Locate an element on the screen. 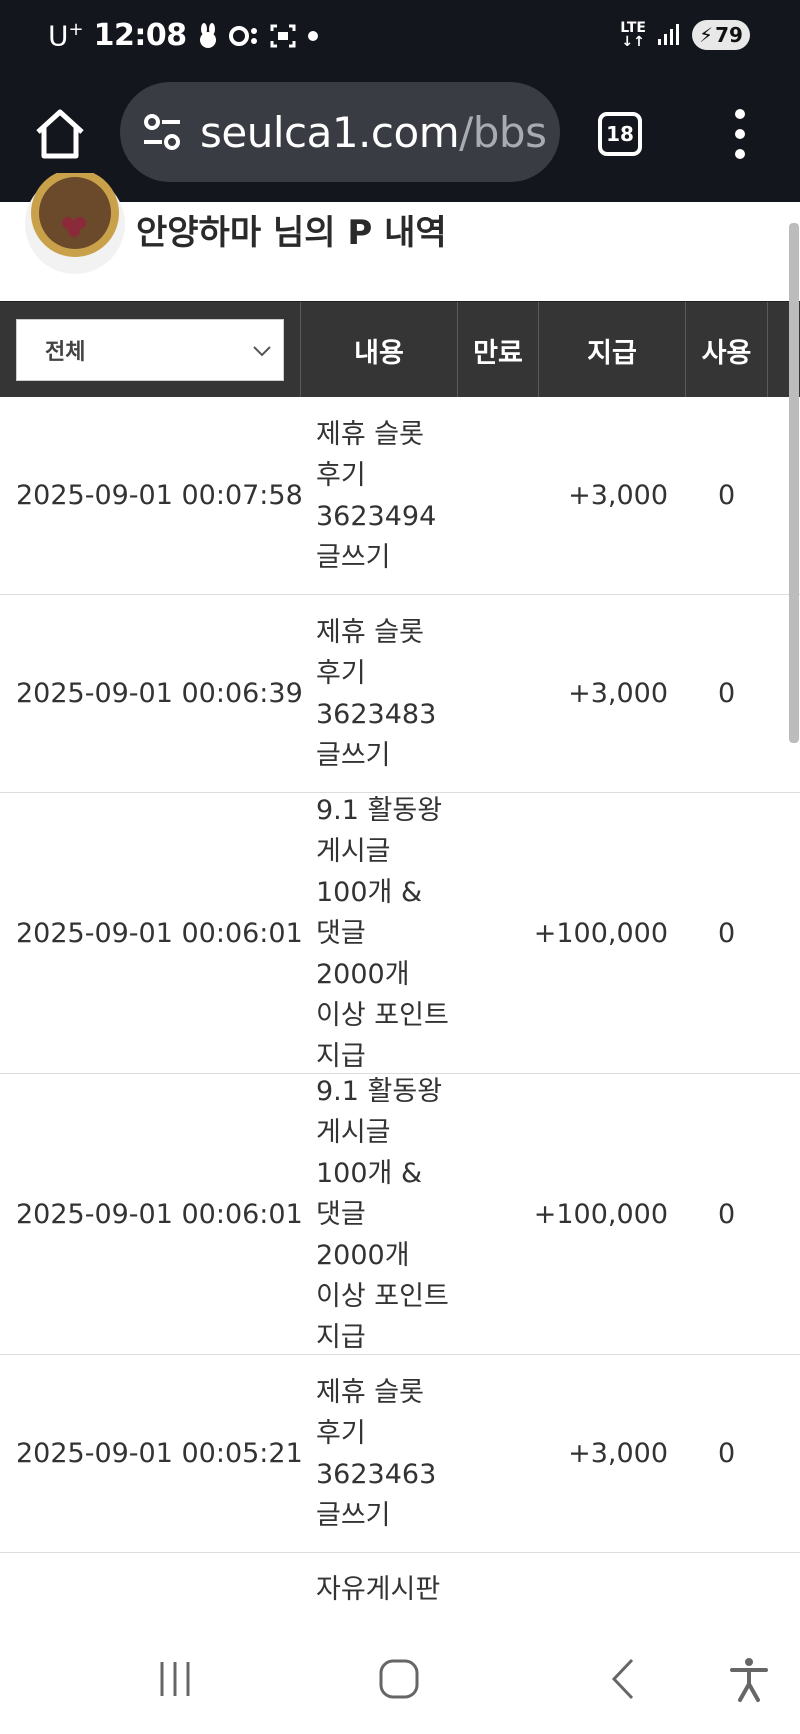 The image size is (800, 1734). accessibility-icon is located at coordinates (749, 1679).